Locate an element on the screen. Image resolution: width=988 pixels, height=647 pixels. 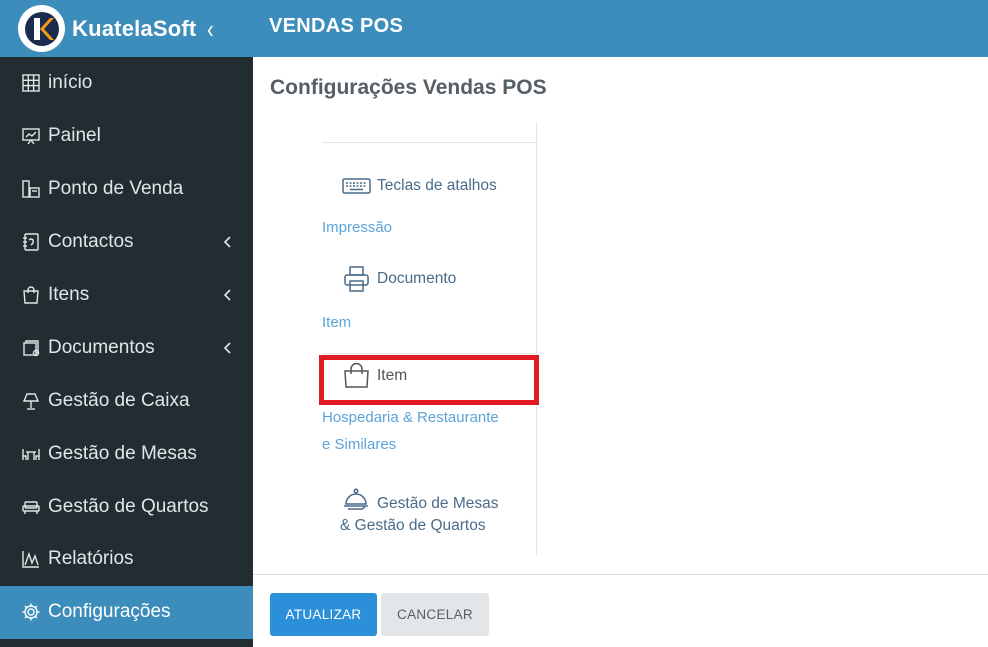
update-button: ATUALIZAR is located at coordinates (323, 614).